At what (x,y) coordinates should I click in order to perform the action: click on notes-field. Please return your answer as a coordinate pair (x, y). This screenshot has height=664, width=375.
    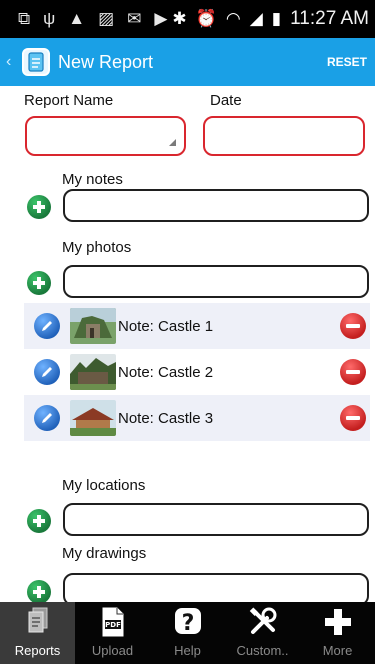
    Looking at the image, I should click on (216, 205).